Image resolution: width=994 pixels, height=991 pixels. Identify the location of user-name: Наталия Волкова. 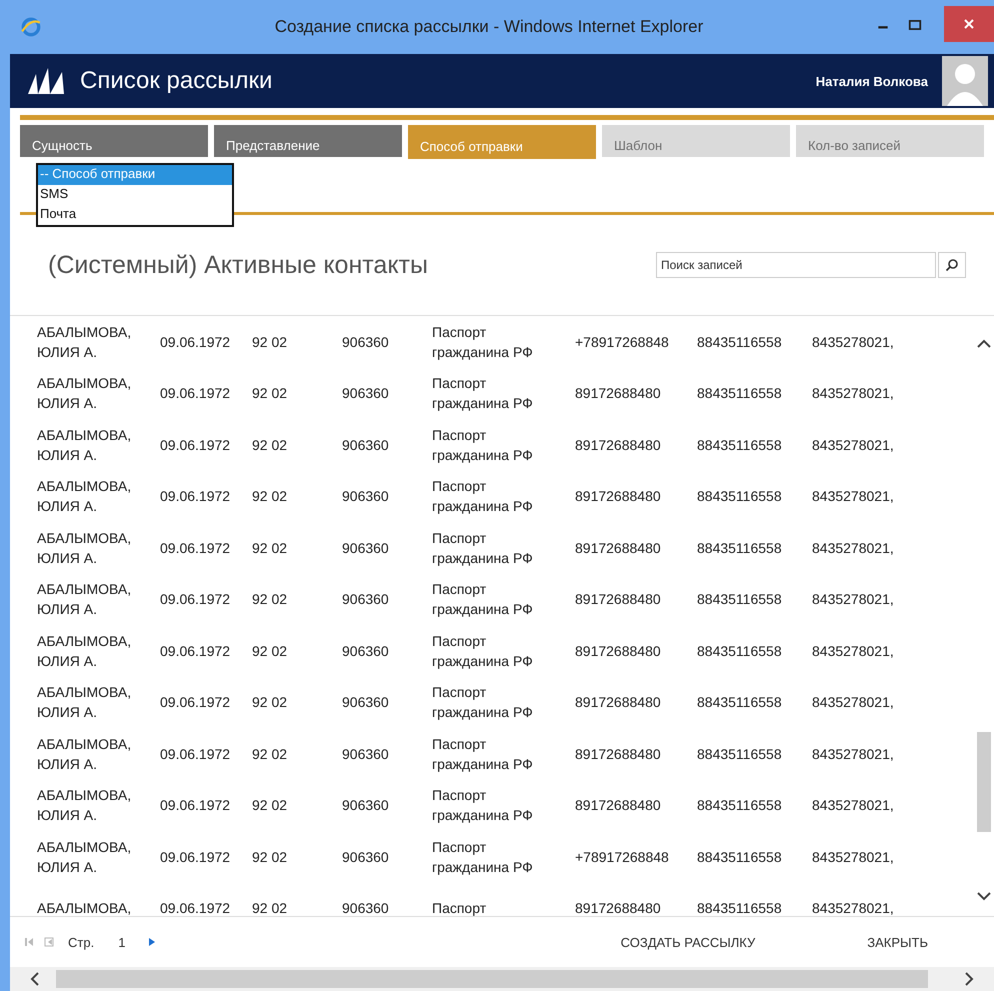
(872, 81).